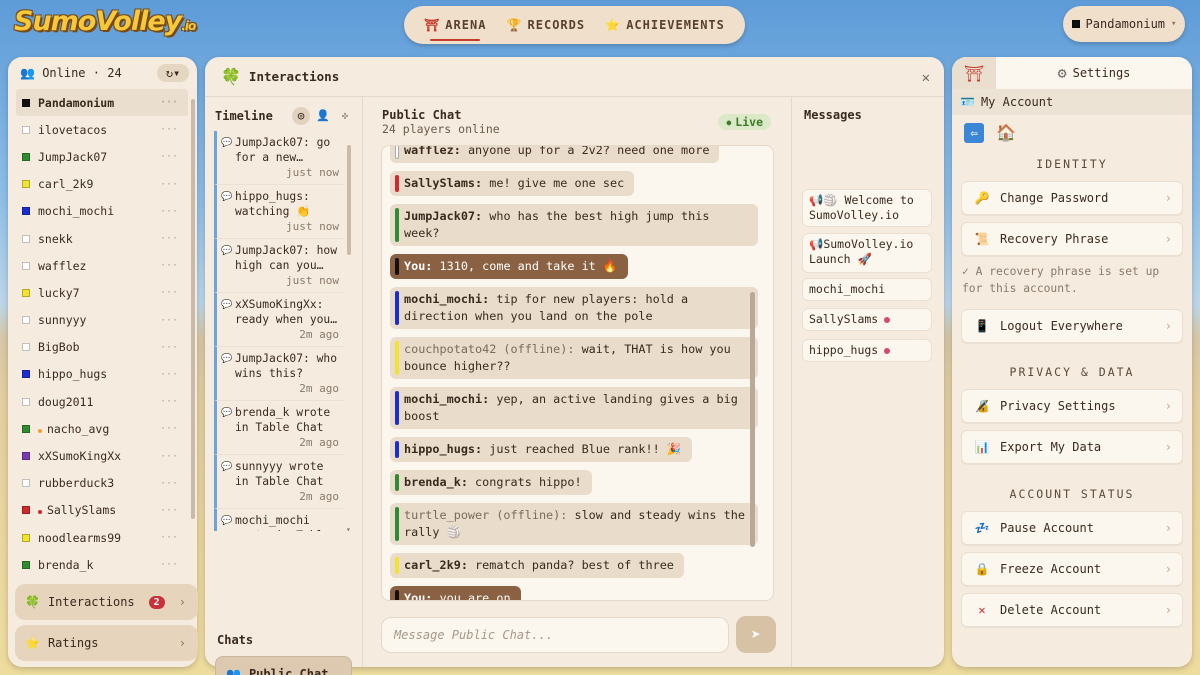 The height and width of the screenshot is (675, 1200). What do you see at coordinates (76, 103) in the screenshot?
I see `user-name: Pandamonium` at bounding box center [76, 103].